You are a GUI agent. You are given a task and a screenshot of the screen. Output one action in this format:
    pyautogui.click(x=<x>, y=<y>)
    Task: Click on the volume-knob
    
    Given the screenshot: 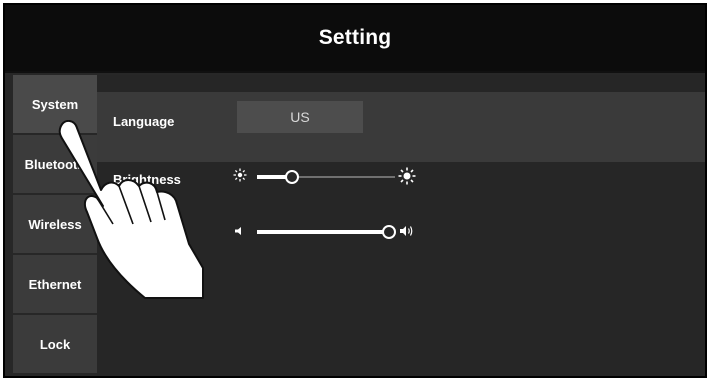 What is the action you would take?
    pyautogui.click(x=389, y=232)
    